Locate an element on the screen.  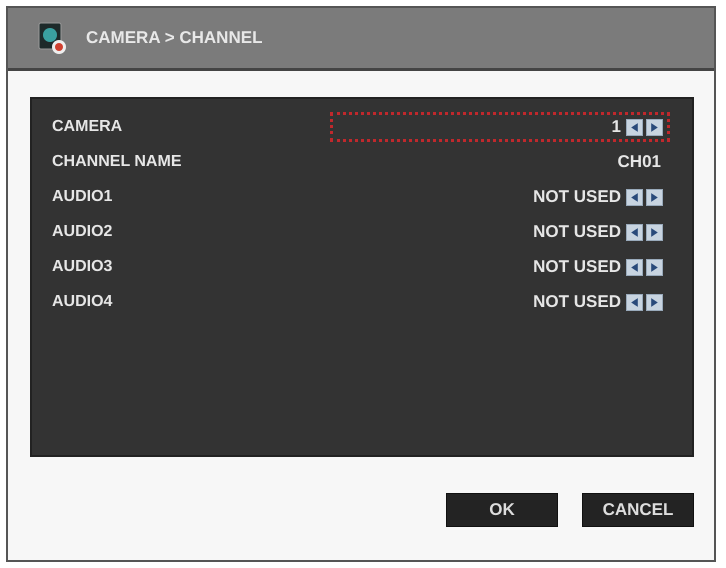
ok-button: OK is located at coordinates (502, 510).